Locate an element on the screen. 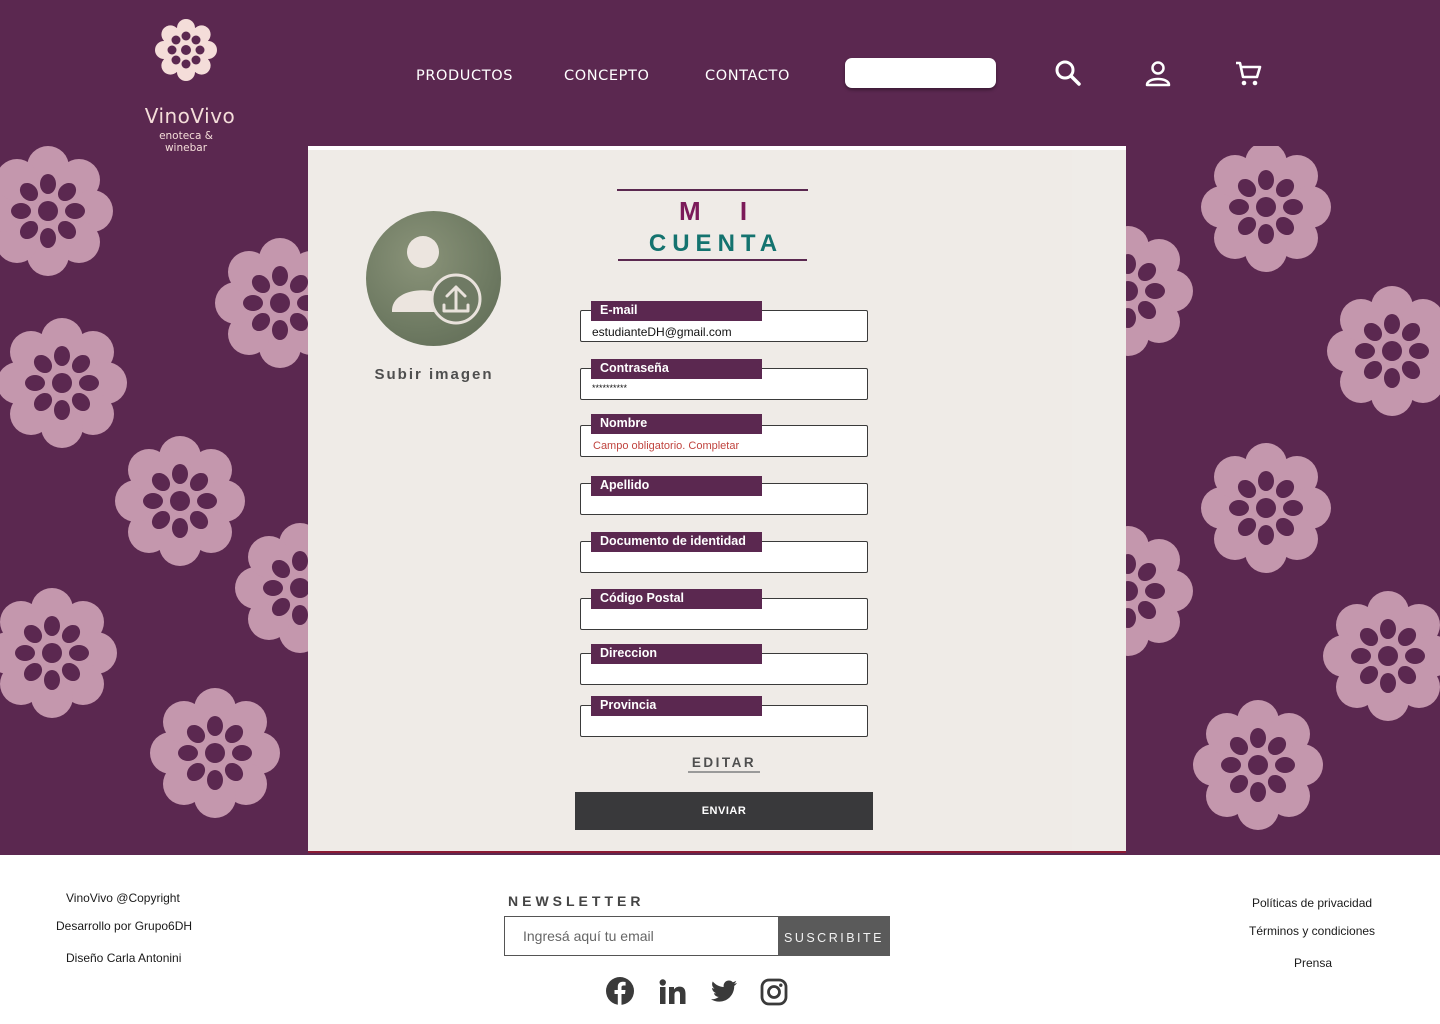  newsletter-subscribe-button: SUSCRIBITE is located at coordinates (834, 936).